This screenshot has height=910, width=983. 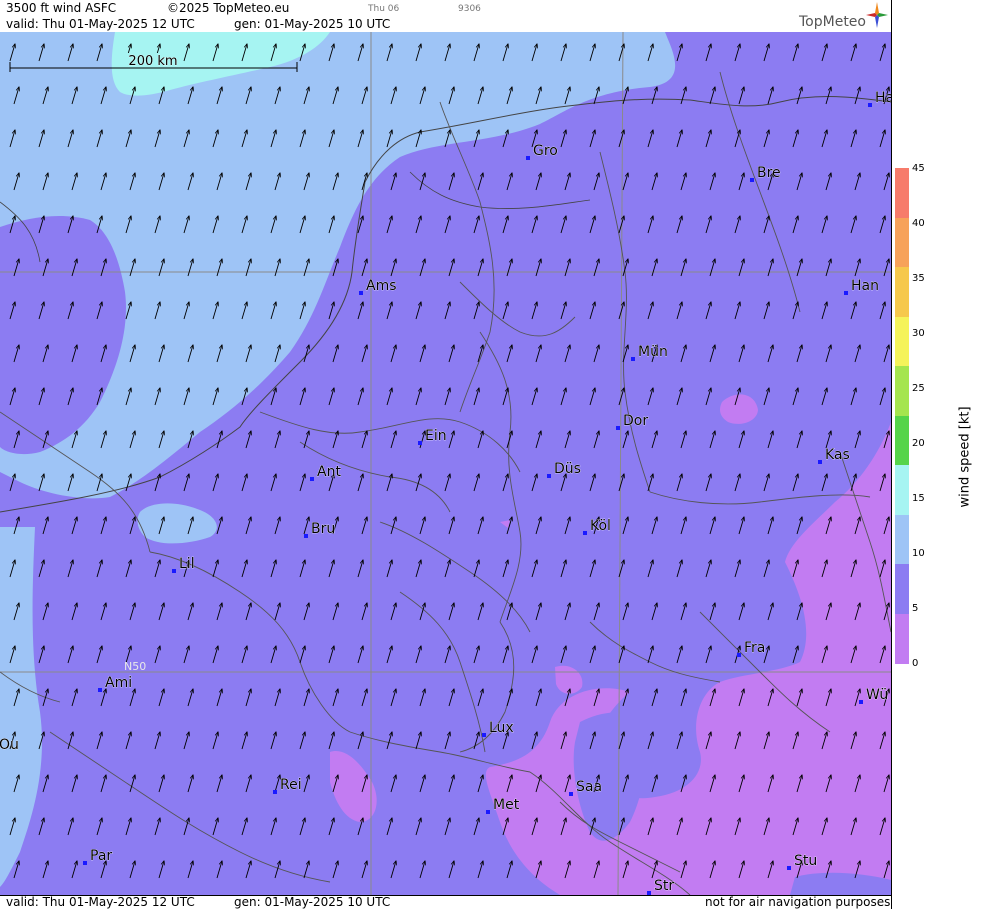 I want to click on city-label-saa: Saa, so click(x=589, y=787).